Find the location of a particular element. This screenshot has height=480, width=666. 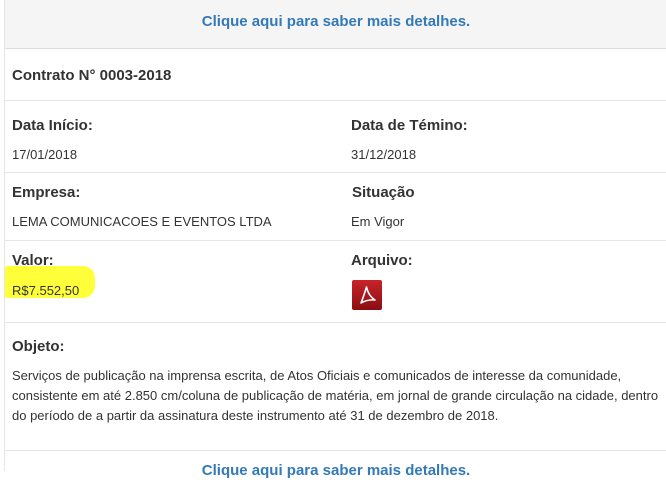

company-label: Empresa: is located at coordinates (46, 192).